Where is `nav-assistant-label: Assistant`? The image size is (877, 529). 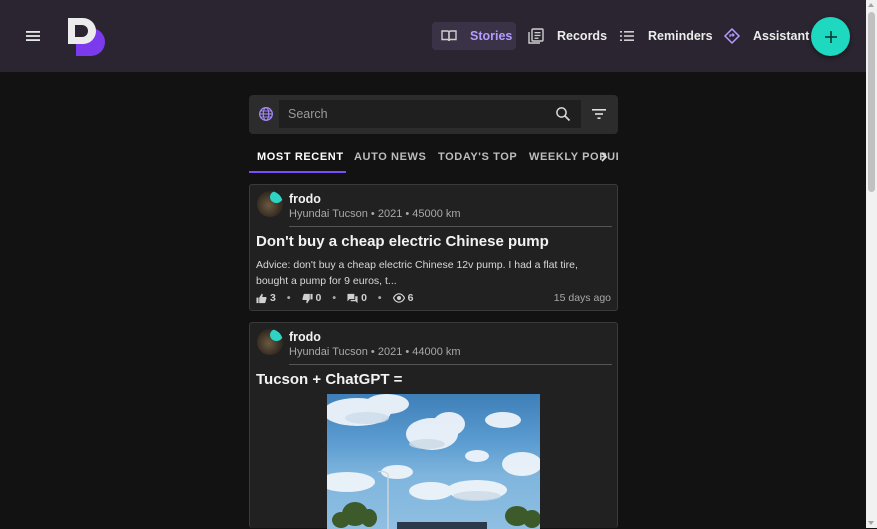 nav-assistant-label: Assistant is located at coordinates (781, 36).